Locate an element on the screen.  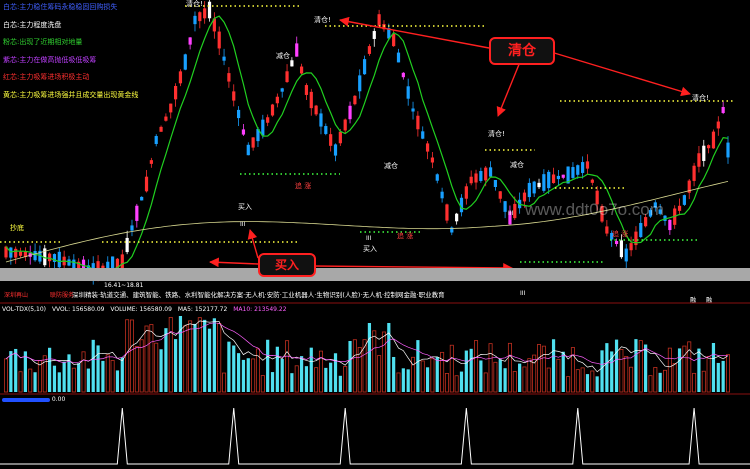
vol-ma5: MA5: 152177.72 is located at coordinates (202, 309).